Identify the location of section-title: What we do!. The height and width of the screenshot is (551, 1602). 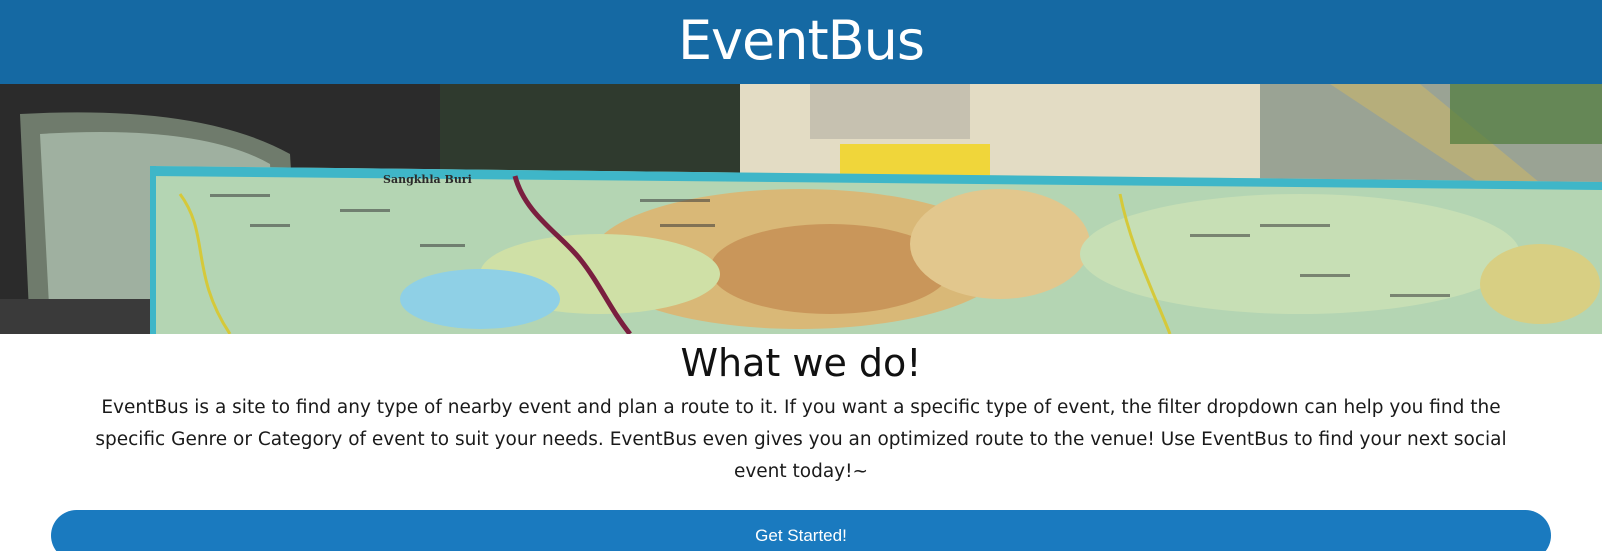
(801, 363).